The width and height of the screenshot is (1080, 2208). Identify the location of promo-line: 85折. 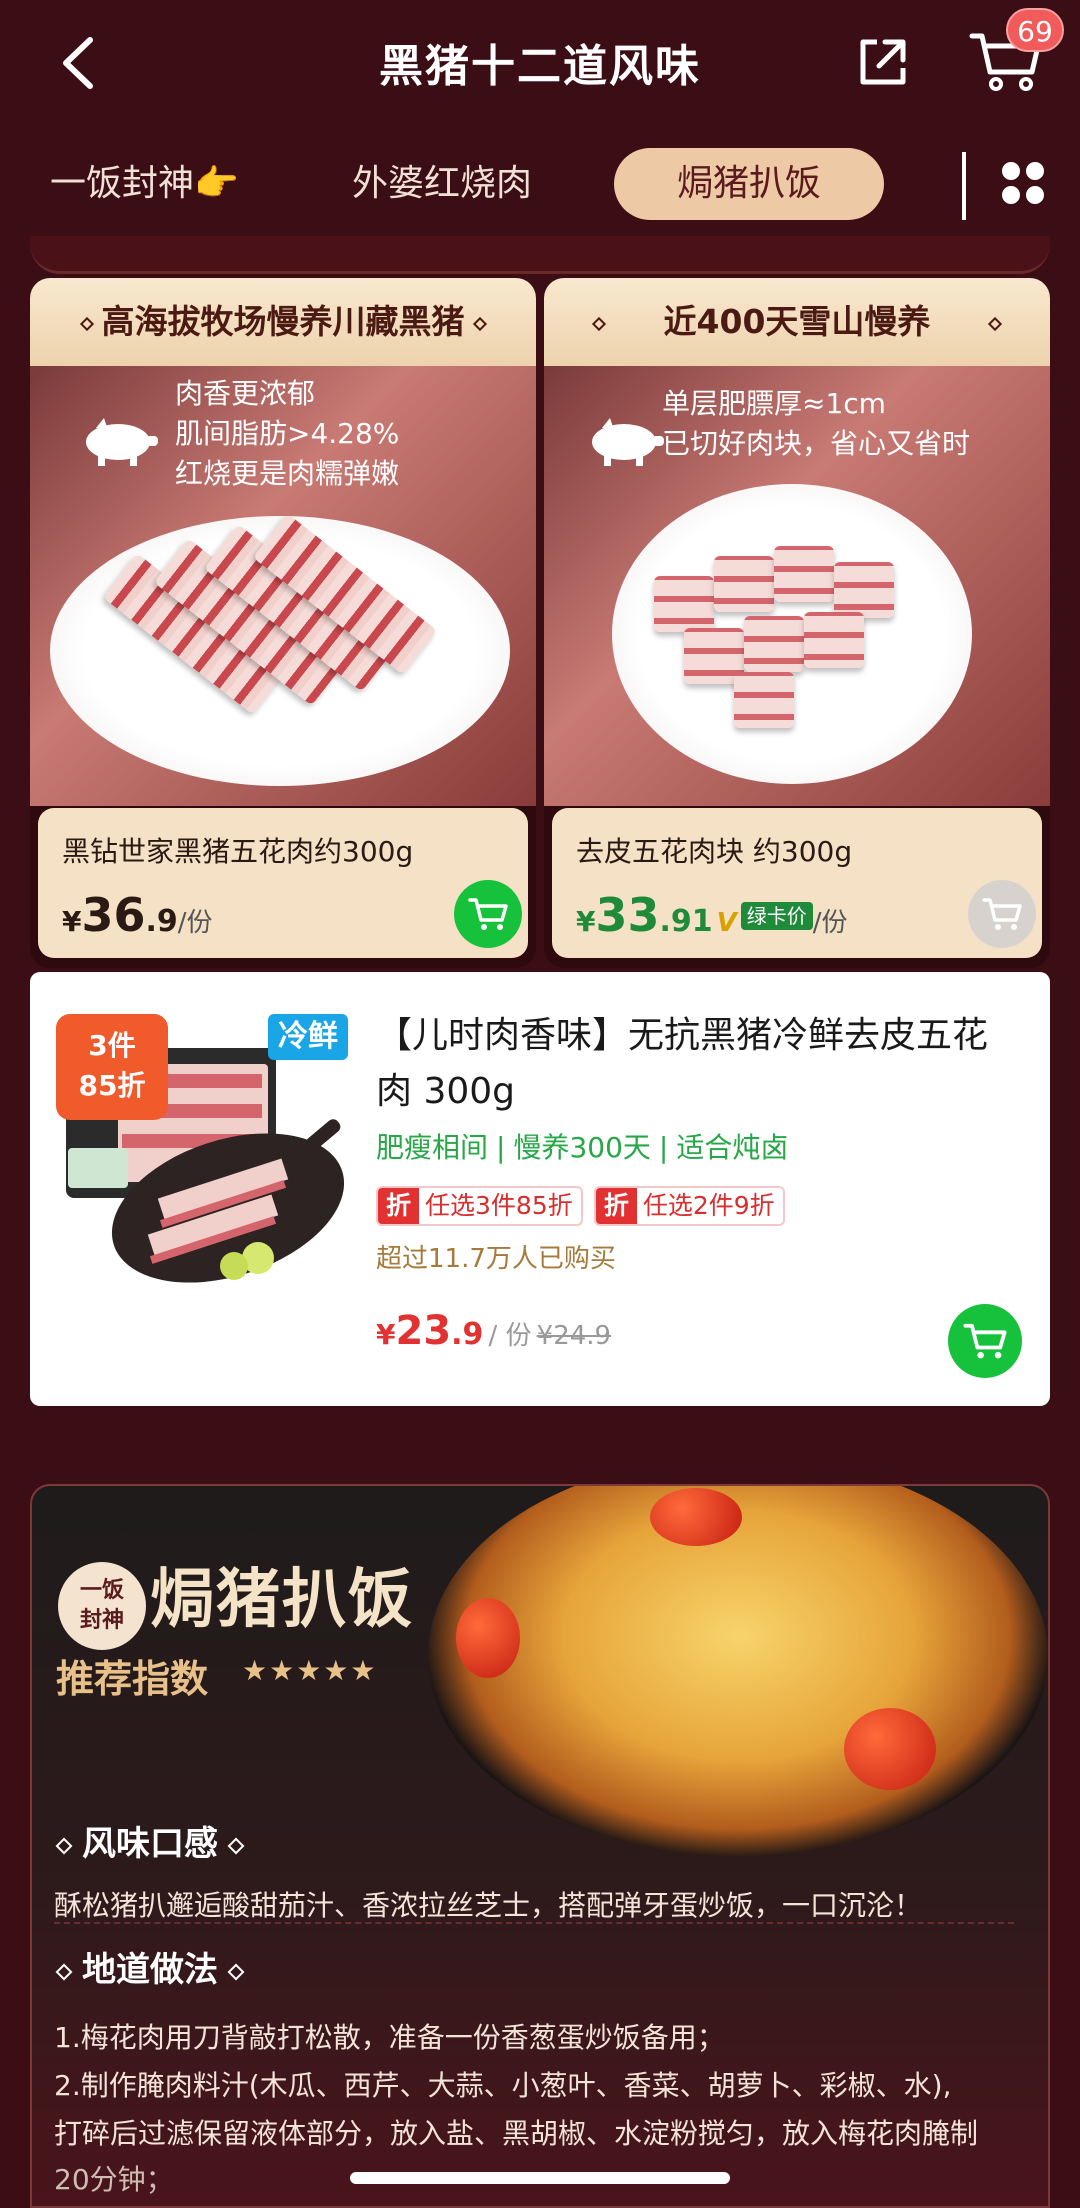
(112, 1085).